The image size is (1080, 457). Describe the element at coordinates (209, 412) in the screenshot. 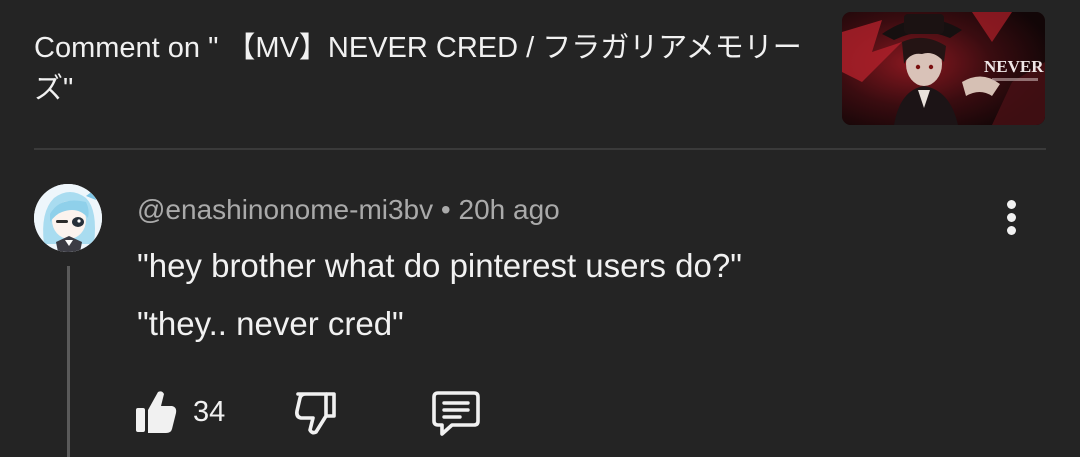

I see `like-count: 34` at that location.